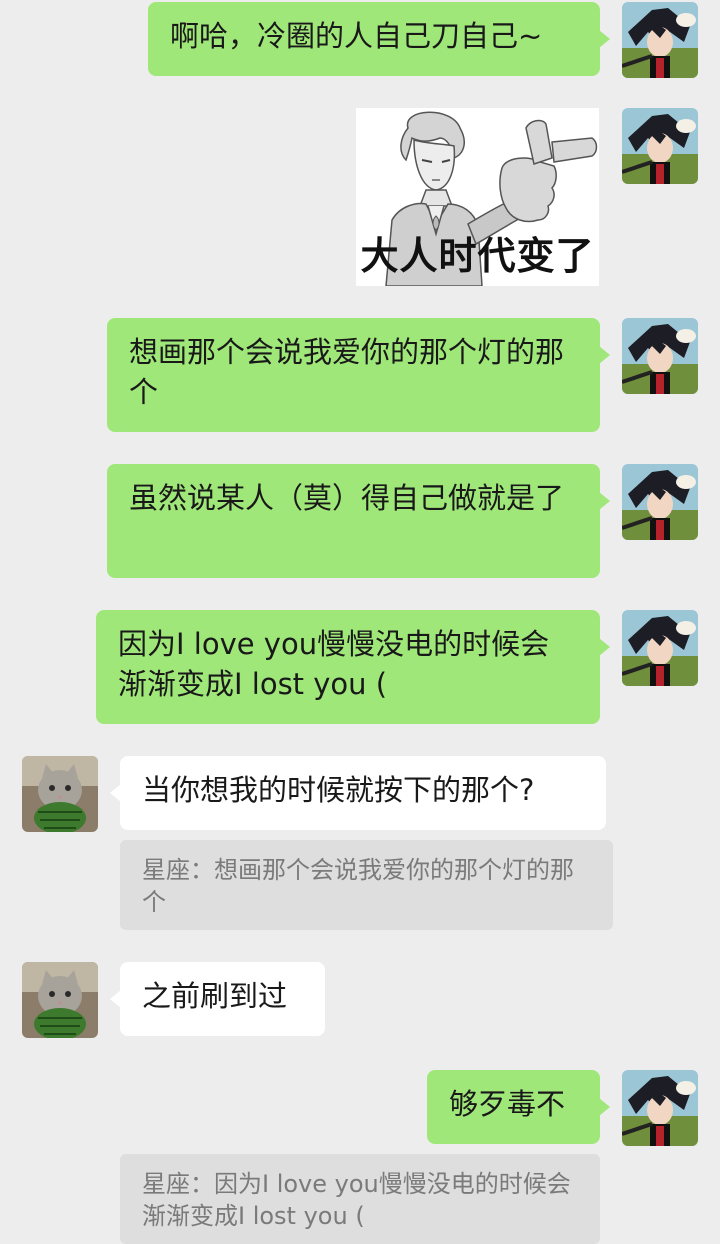 The image size is (720, 1244). Describe the element at coordinates (507, 1104) in the screenshot. I see `message-text: 够歹毒不` at that location.